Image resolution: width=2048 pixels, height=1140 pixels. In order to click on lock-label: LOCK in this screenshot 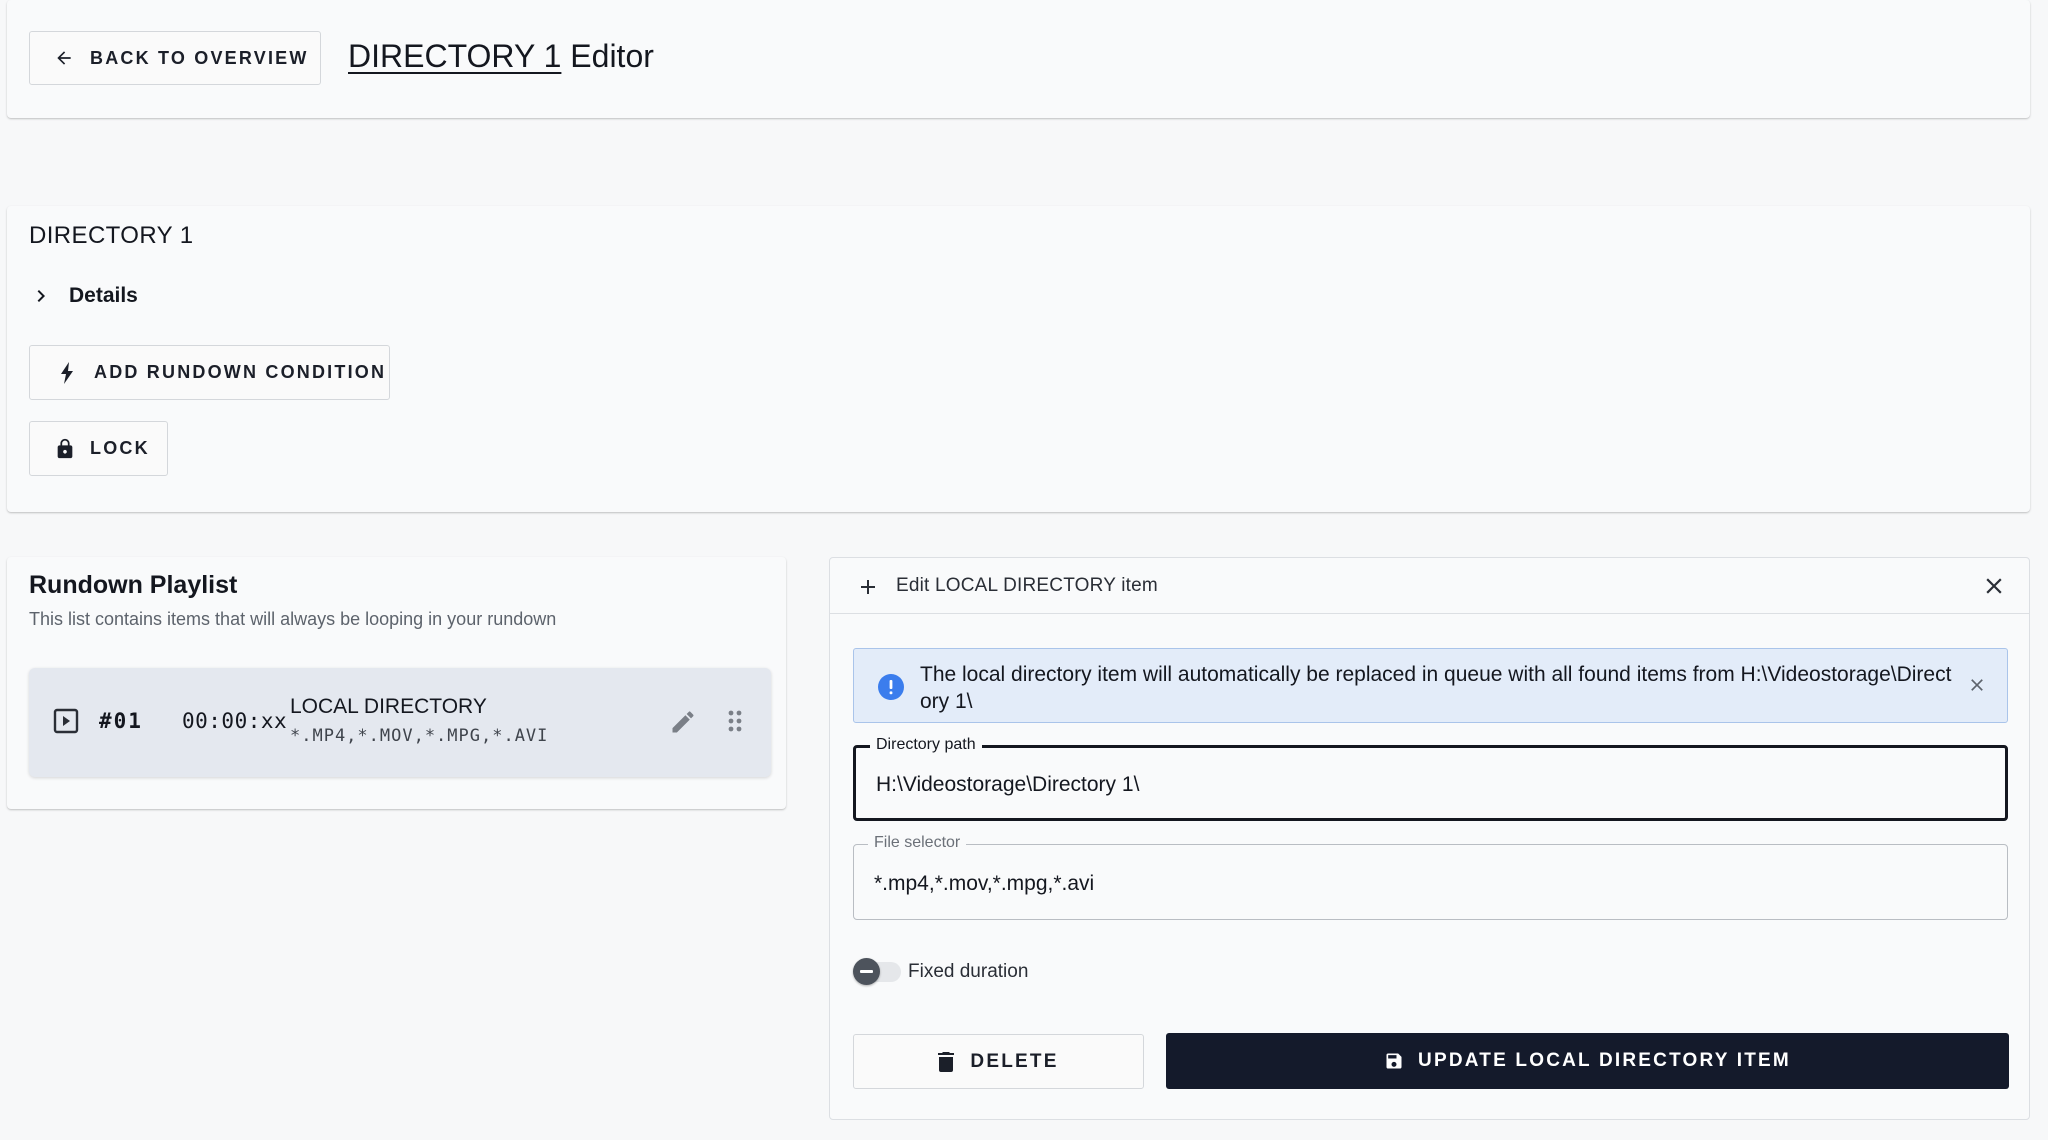, I will do `click(120, 448)`.